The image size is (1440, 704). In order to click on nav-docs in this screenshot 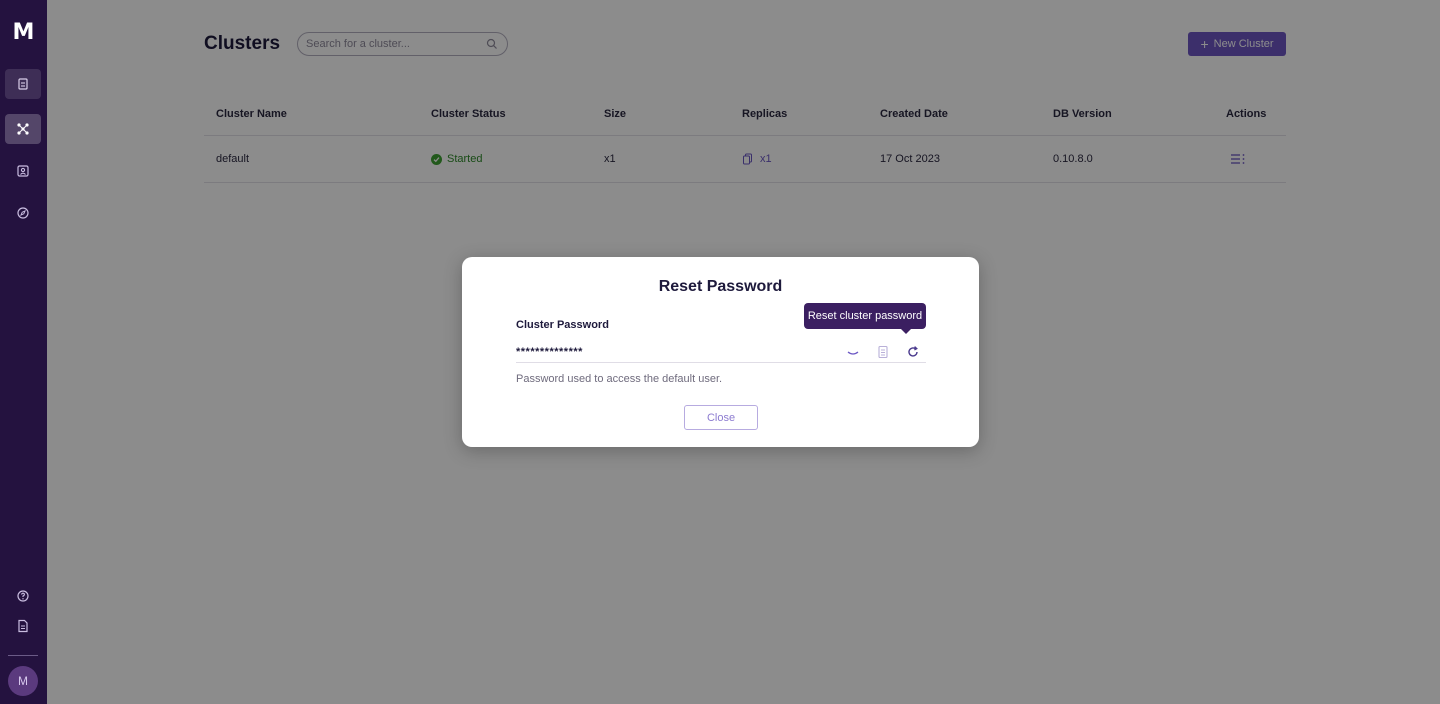, I will do `click(23, 626)`.